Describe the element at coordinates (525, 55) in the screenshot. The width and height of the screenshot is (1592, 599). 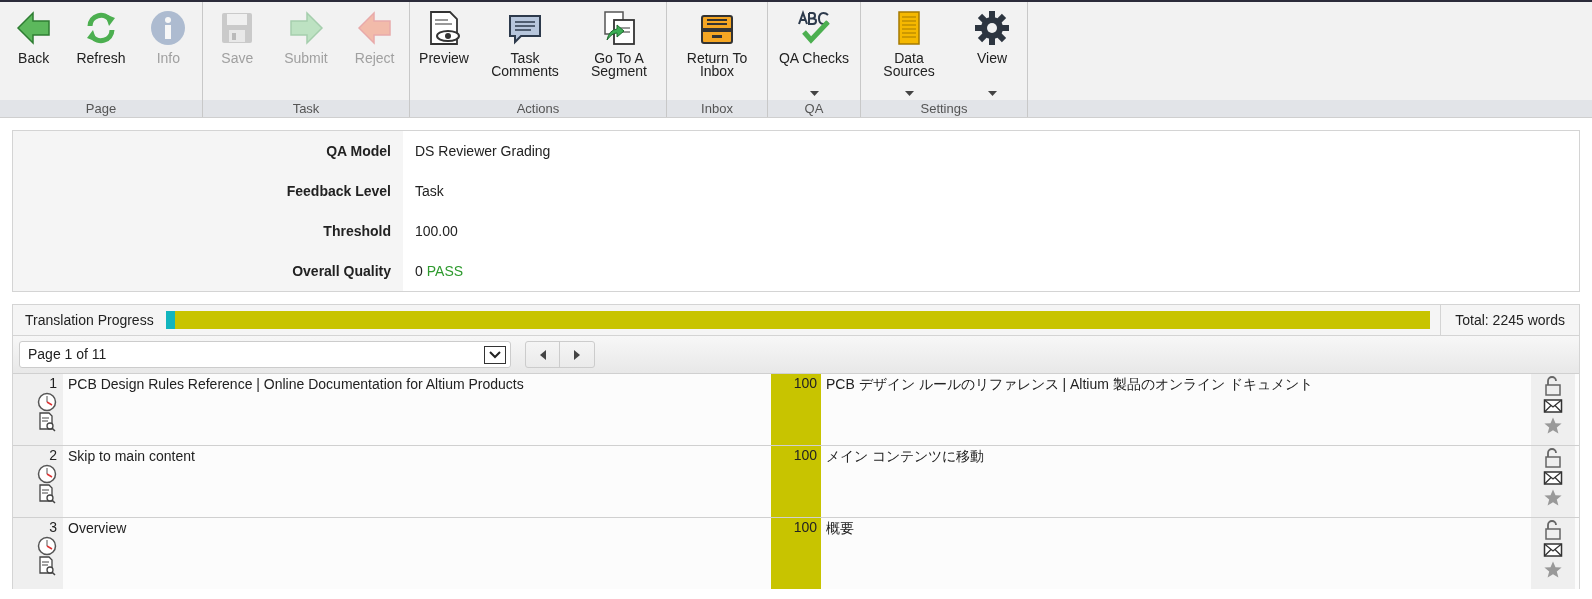
I see `toolbar-button: Task Comments` at that location.